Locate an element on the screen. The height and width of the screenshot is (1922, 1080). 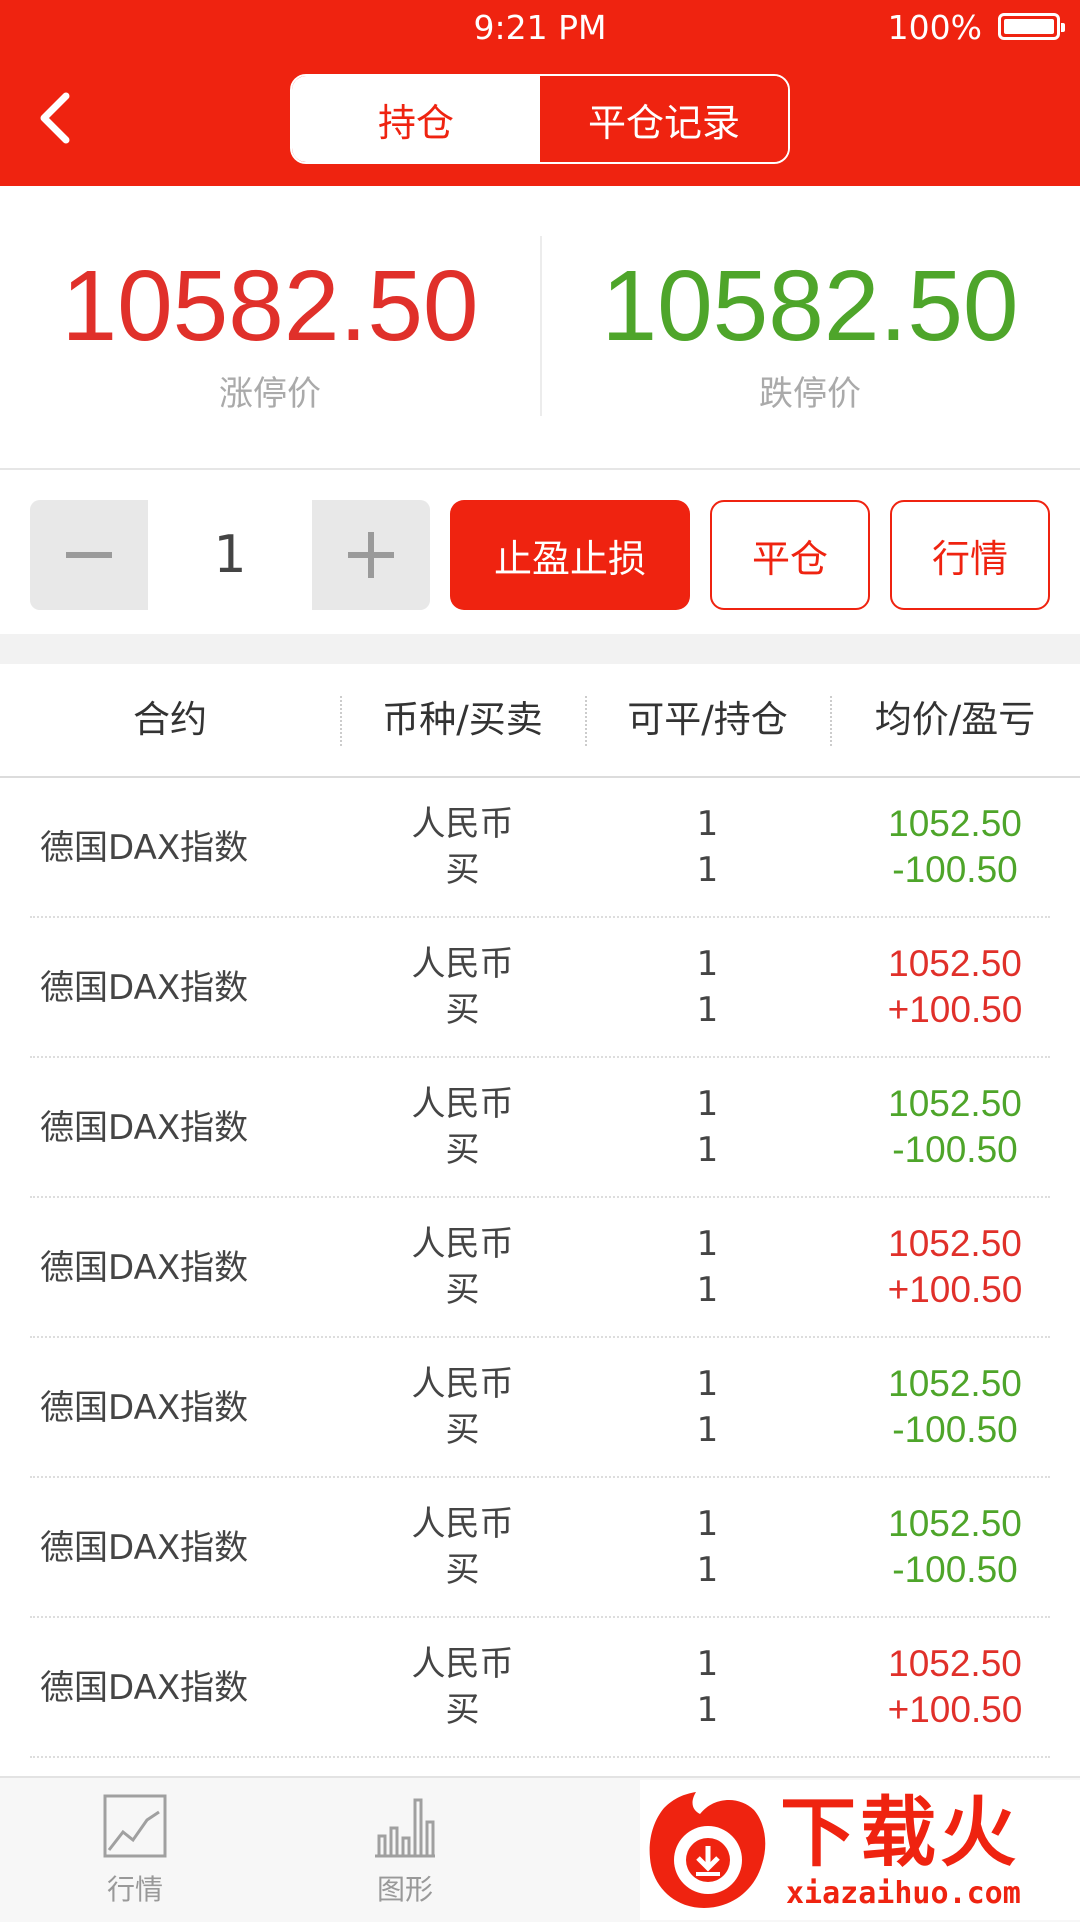
column-header-currency-side: 币种/买卖 is located at coordinates (462, 719).